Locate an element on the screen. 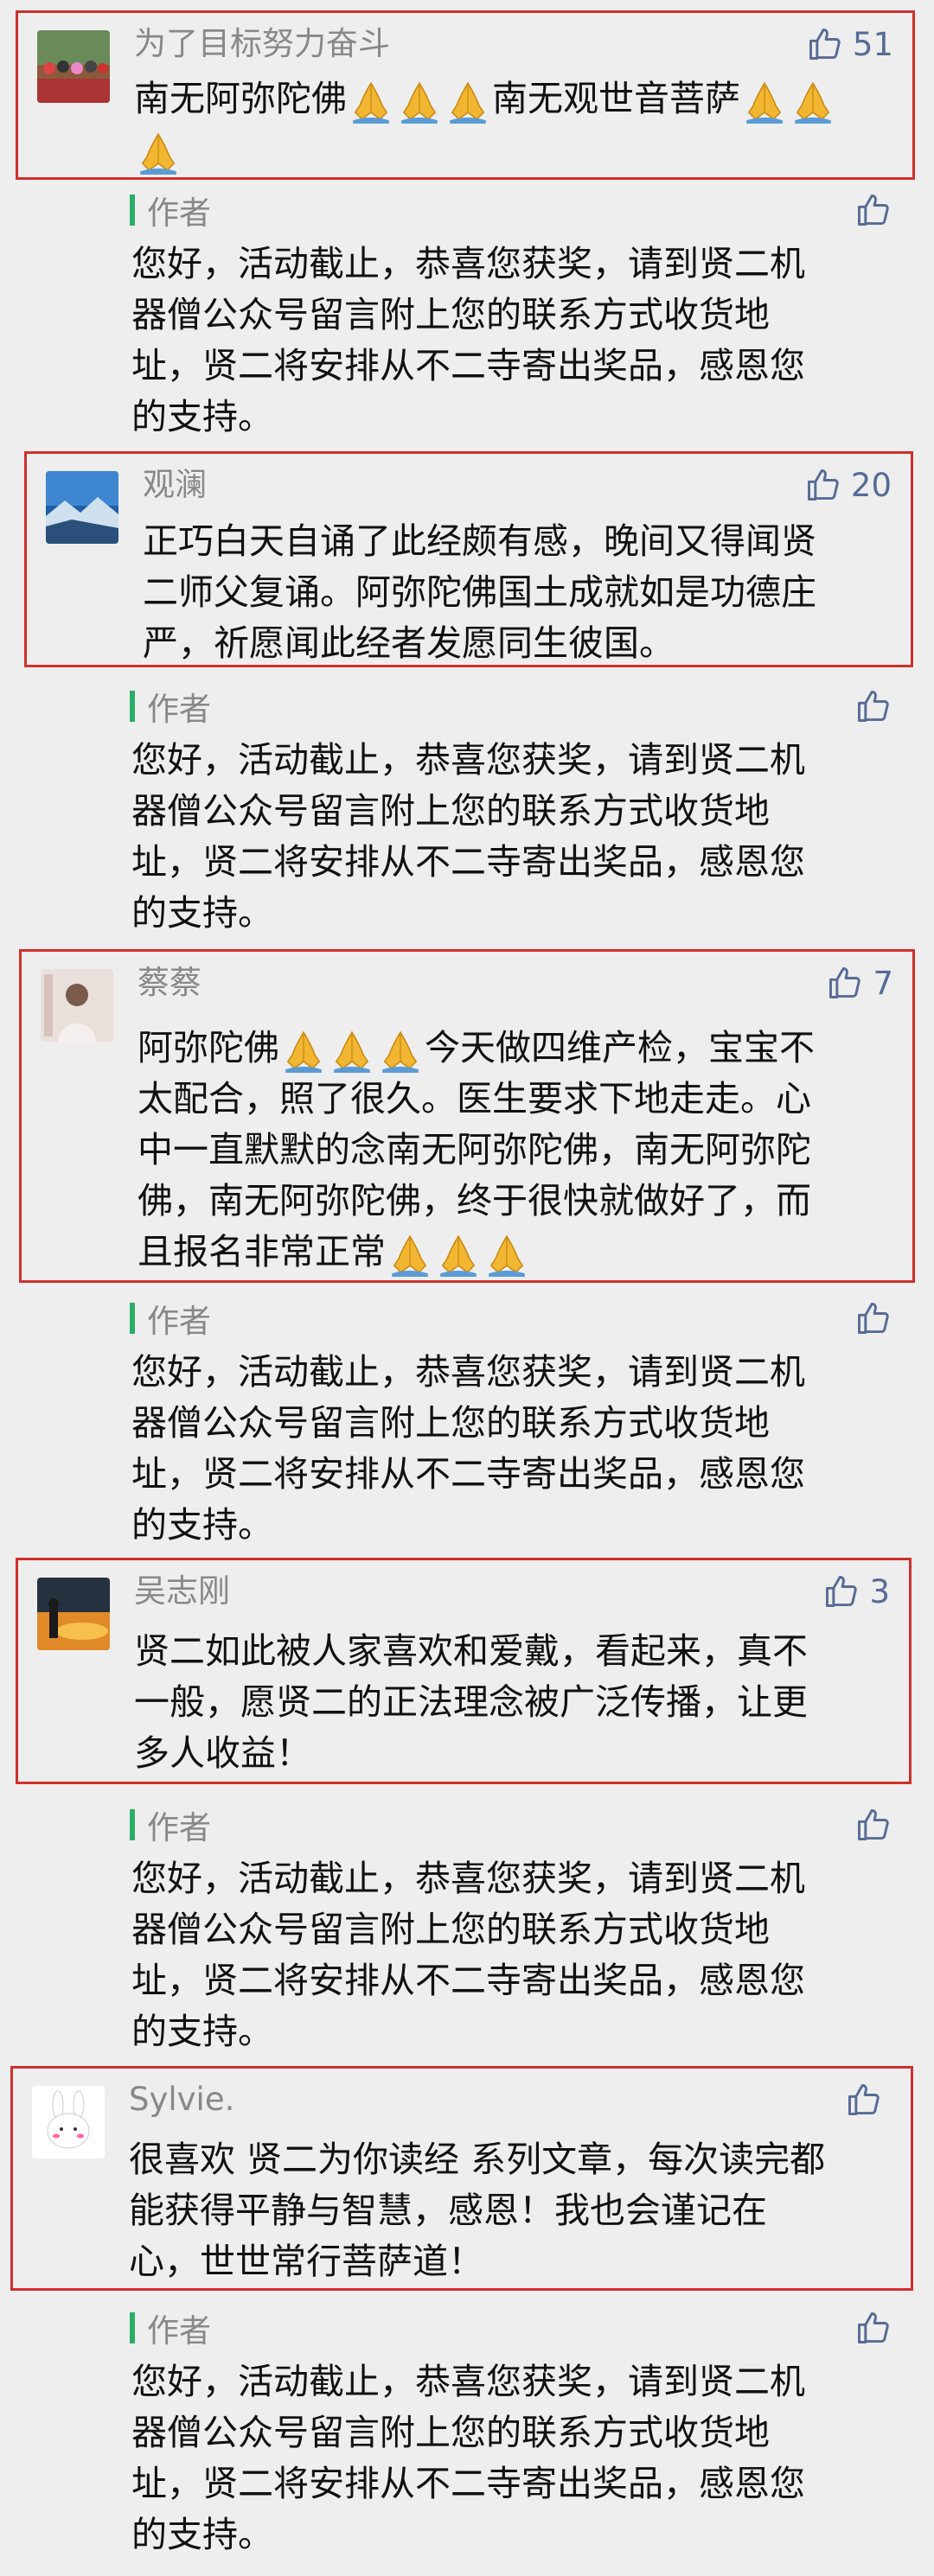 The image size is (934, 2576). portrait-avatar is located at coordinates (77, 1005).